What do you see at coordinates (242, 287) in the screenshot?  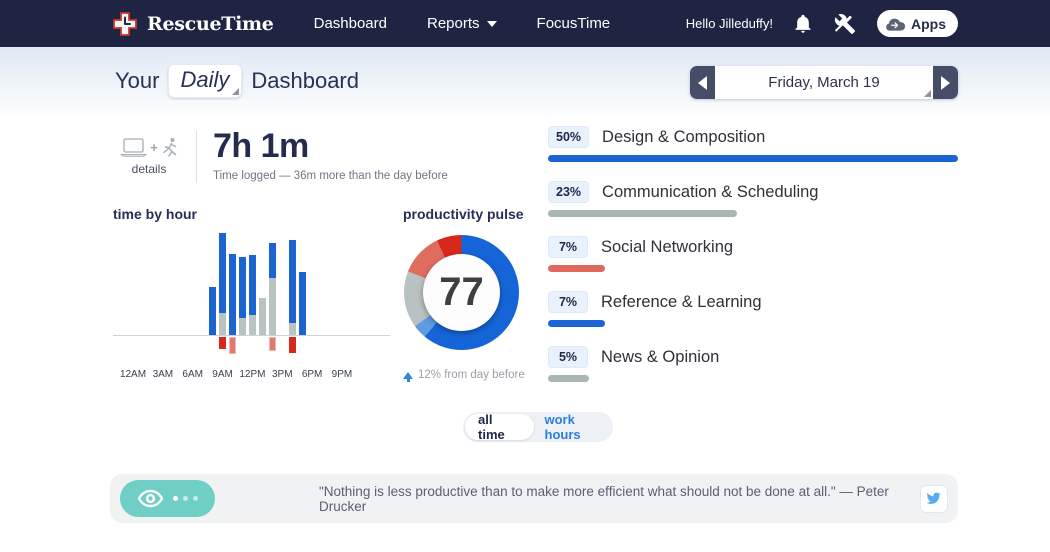 I see `bar-productive-11AM` at bounding box center [242, 287].